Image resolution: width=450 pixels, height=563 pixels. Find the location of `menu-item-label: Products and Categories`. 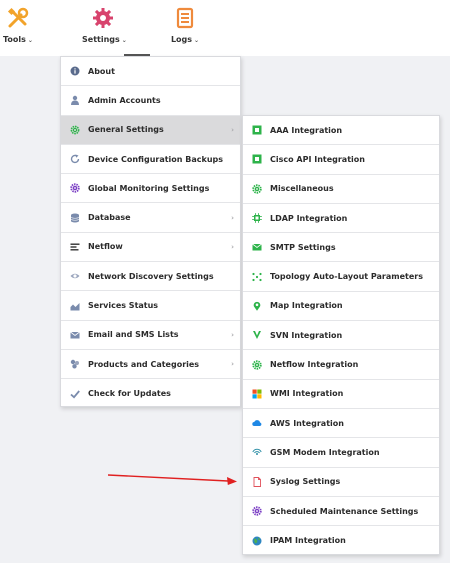

menu-item-label: Products and Categories is located at coordinates (144, 364).